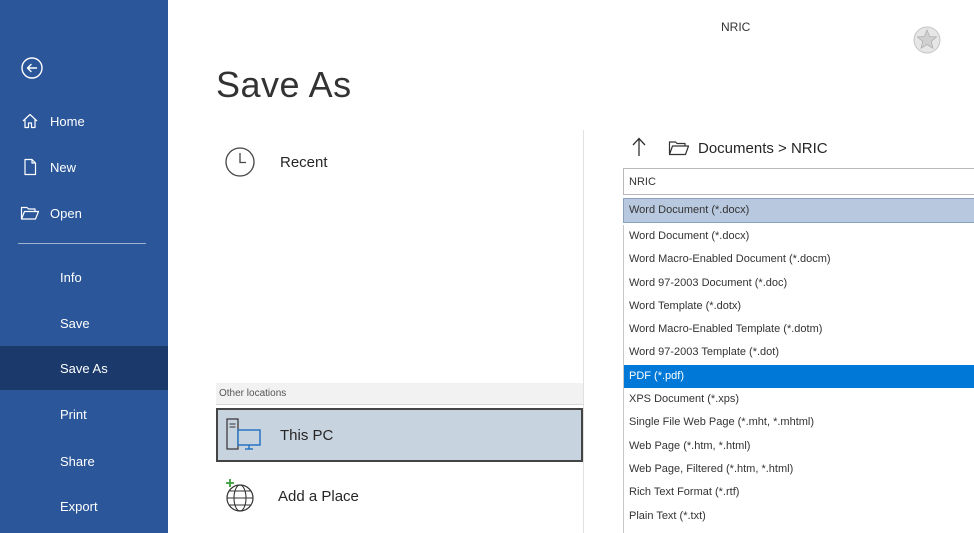 Image resolution: width=974 pixels, height=533 pixels. I want to click on nav-save-as: Save As, so click(84, 368).